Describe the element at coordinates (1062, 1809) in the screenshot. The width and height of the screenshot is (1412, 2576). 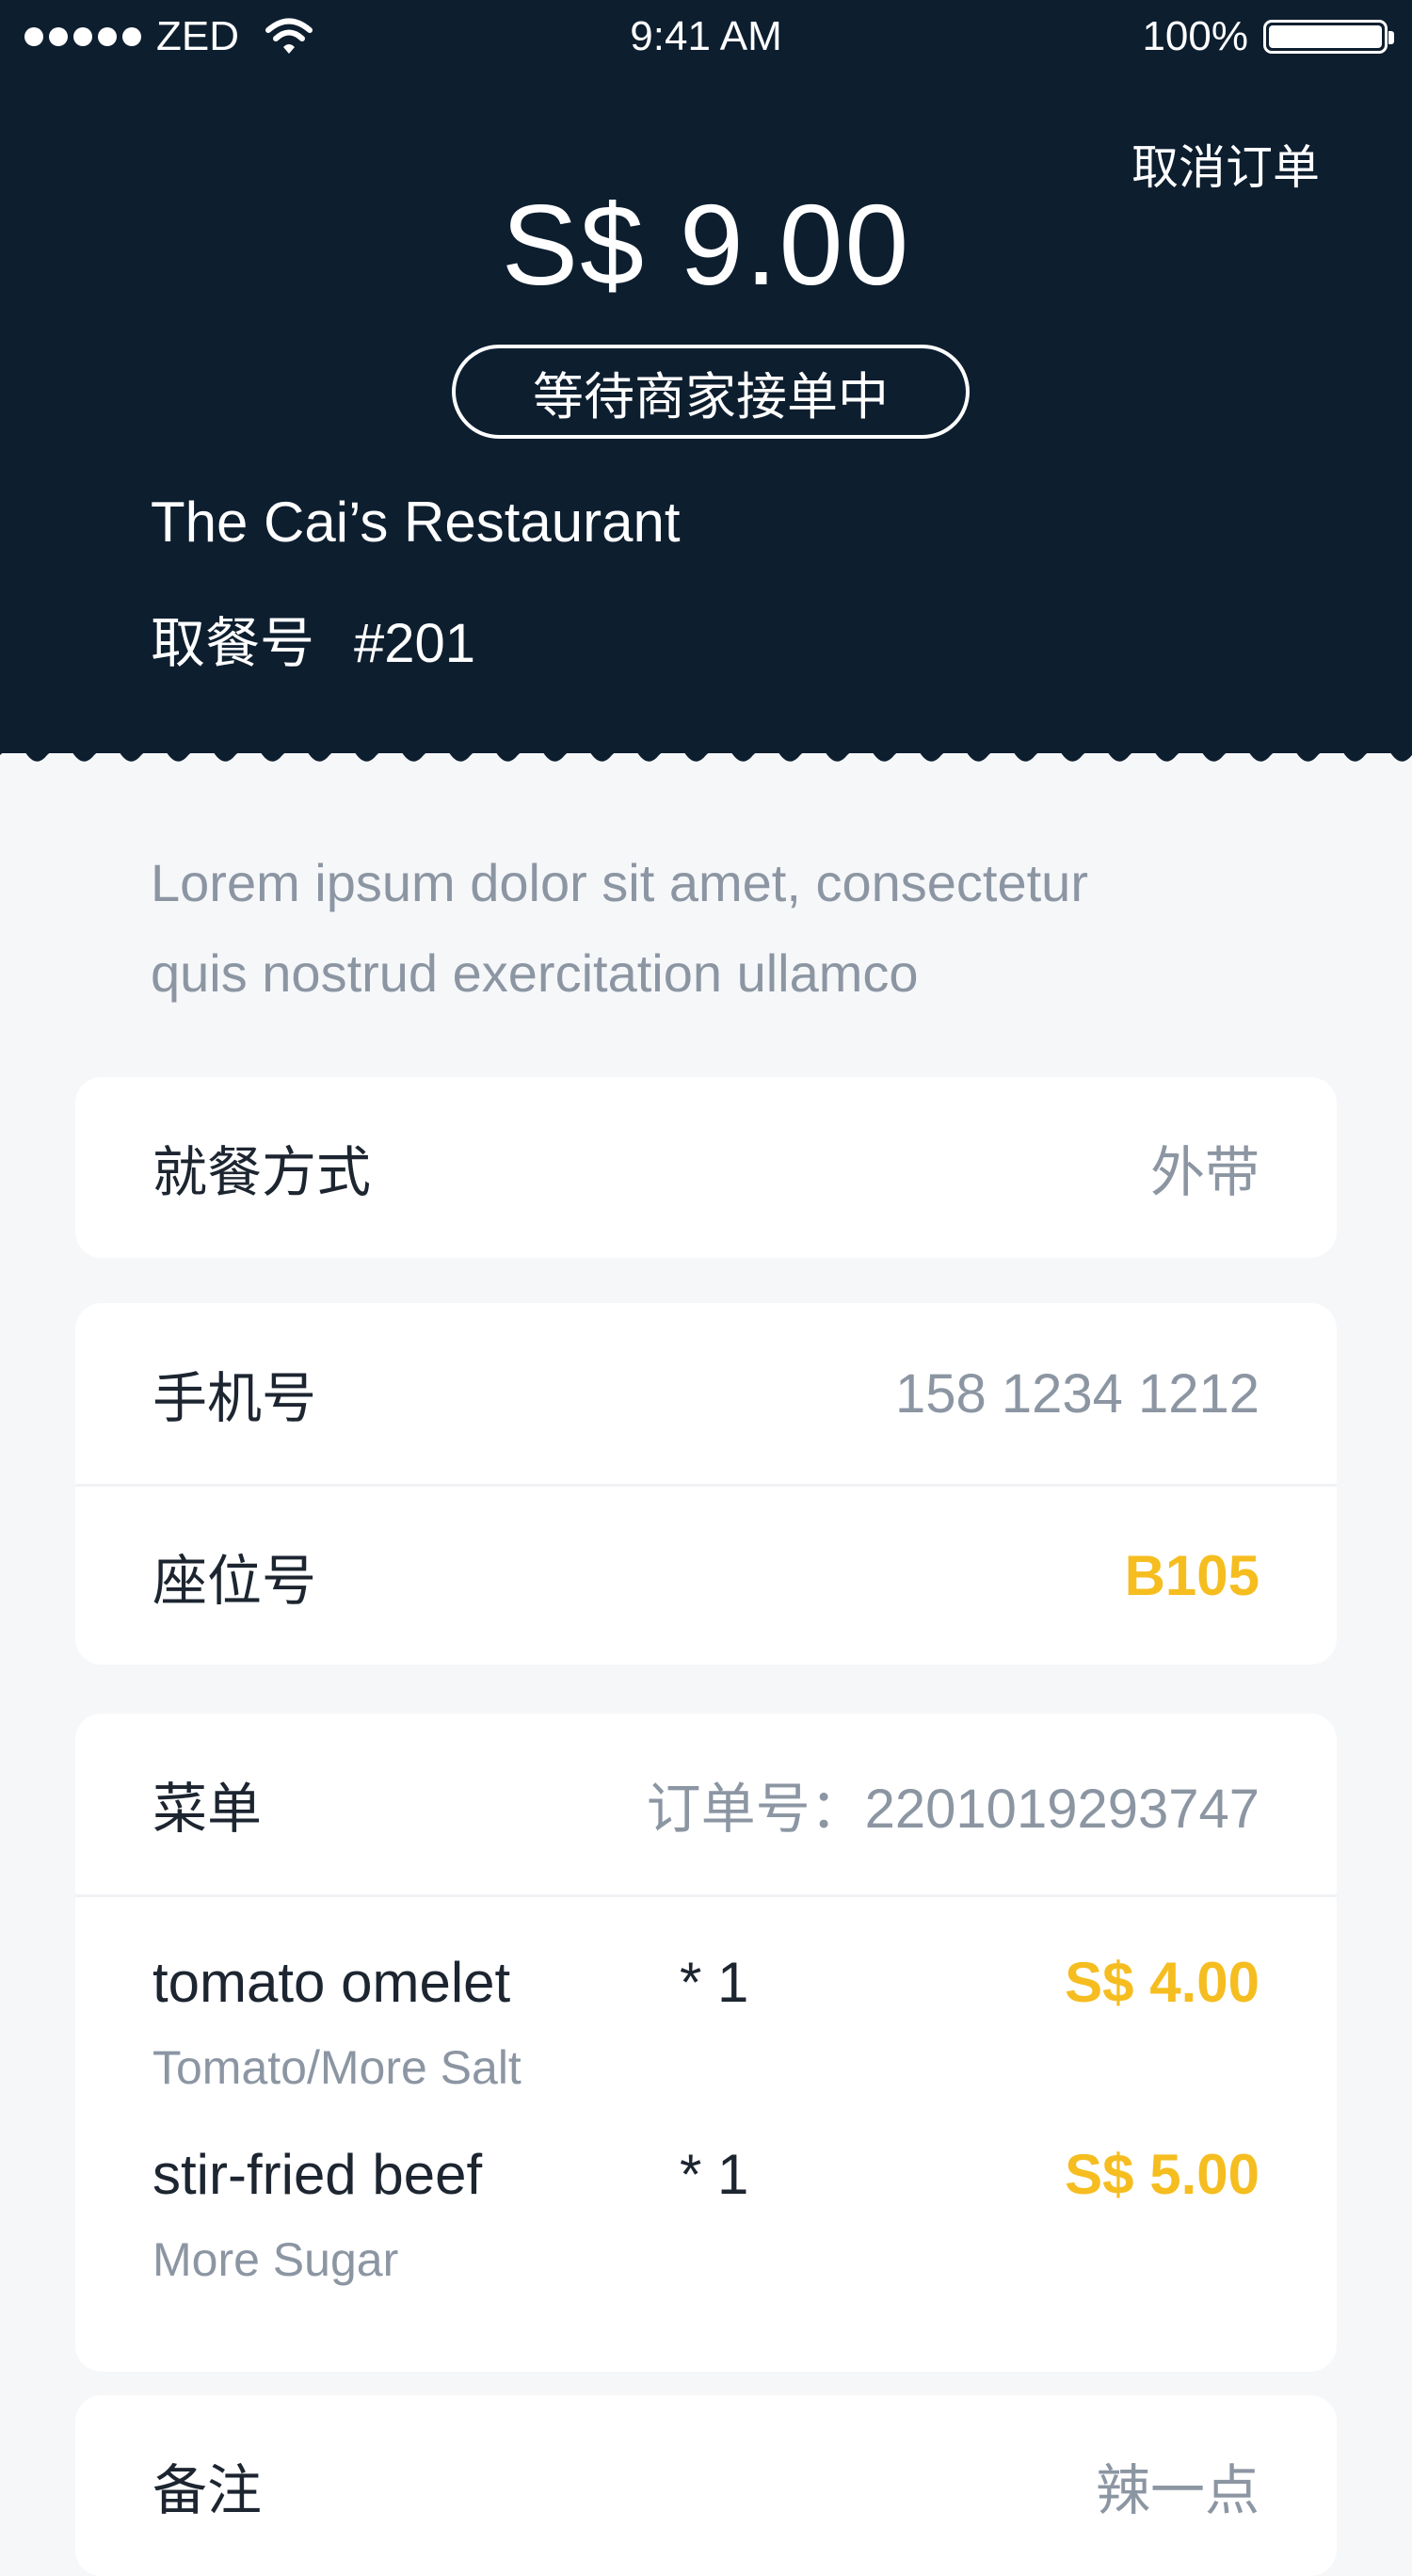
I see `order-number-value: 2201019293747` at that location.